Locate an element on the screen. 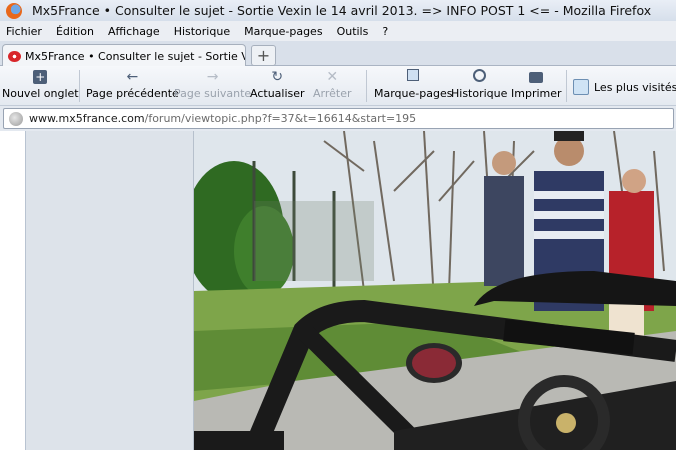 The image size is (676, 450). close-icon: ✕ is located at coordinates (332, 77).